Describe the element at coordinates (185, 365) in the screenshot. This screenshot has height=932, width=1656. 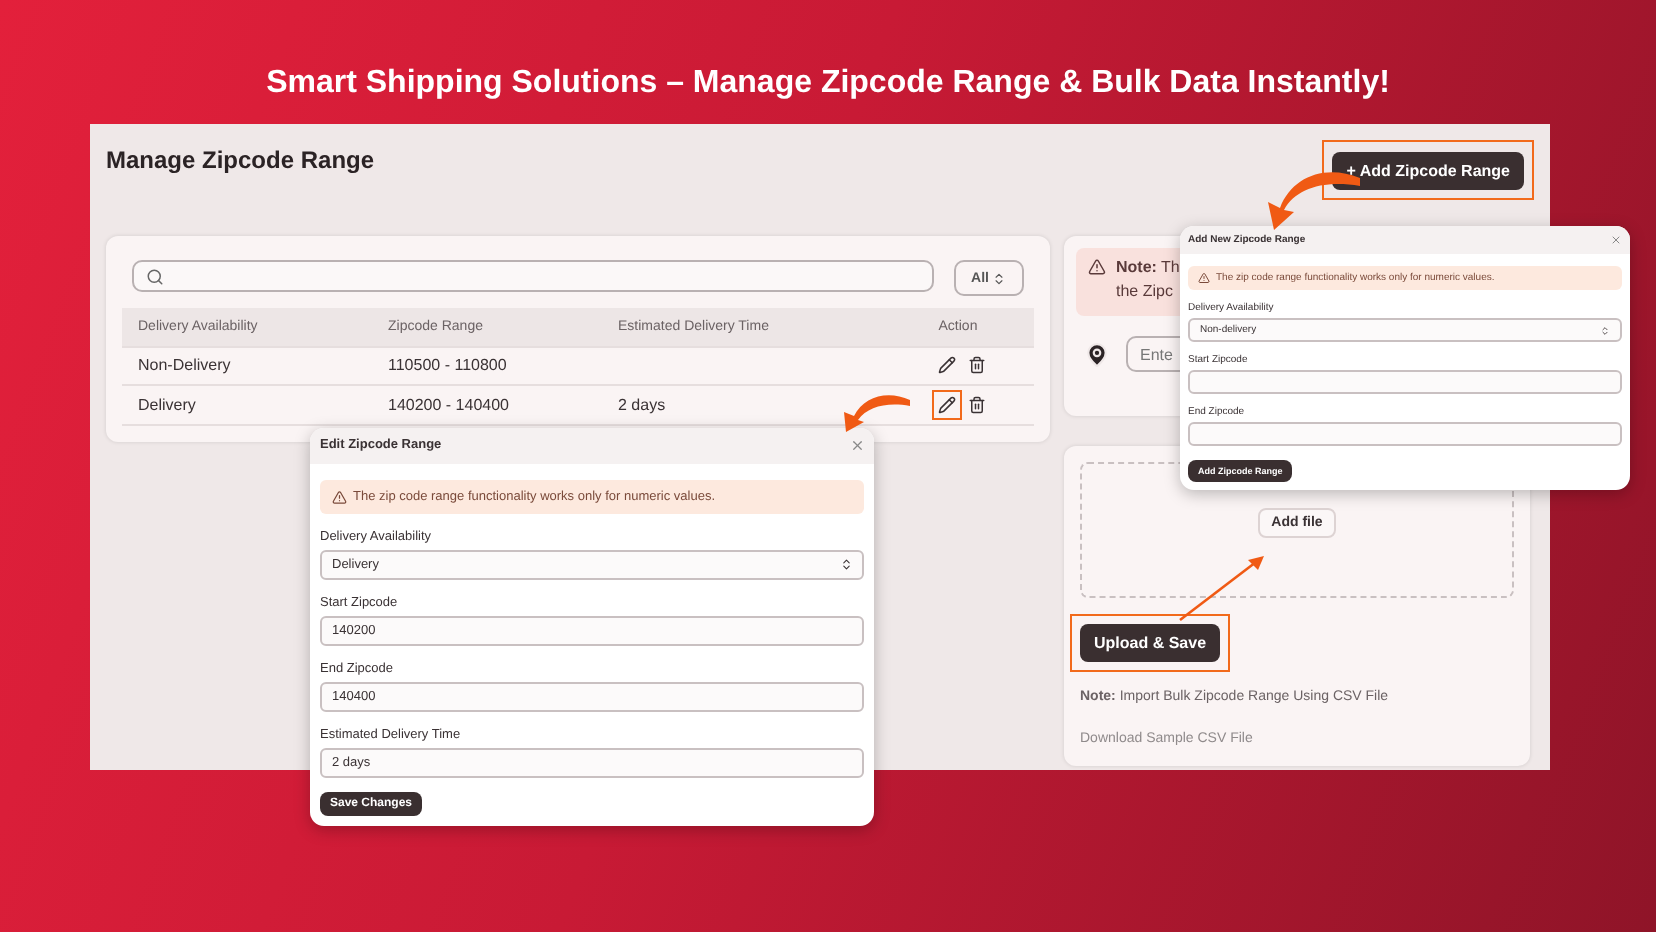
I see `table-cell-text: Non-Delivery` at that location.